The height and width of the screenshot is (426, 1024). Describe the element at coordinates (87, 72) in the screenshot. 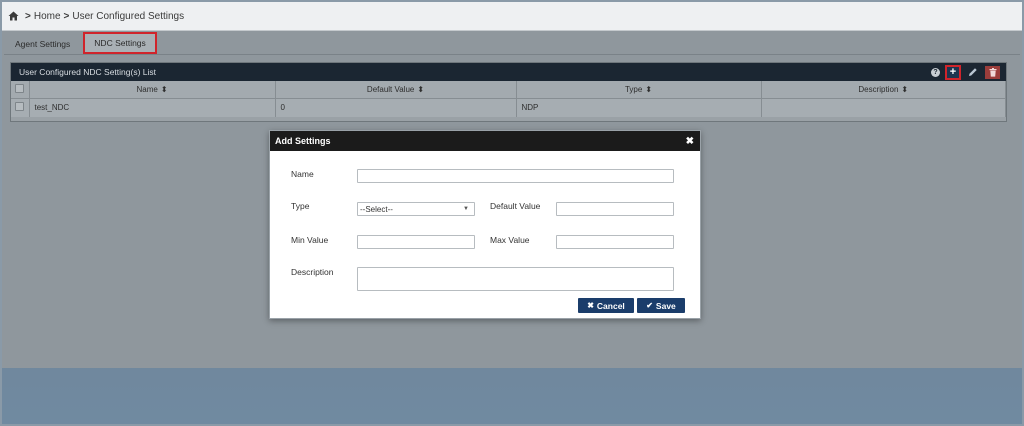

I see `panel-title: User Configured NDC Setting(s) List` at that location.